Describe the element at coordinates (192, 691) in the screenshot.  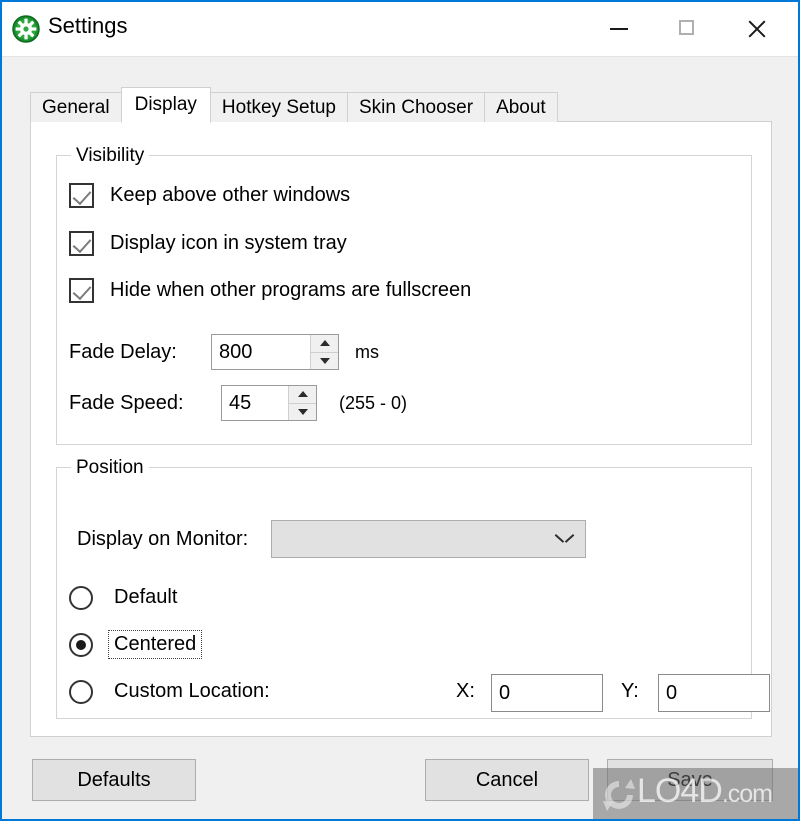
I see `radio-label: Custom Location:` at that location.